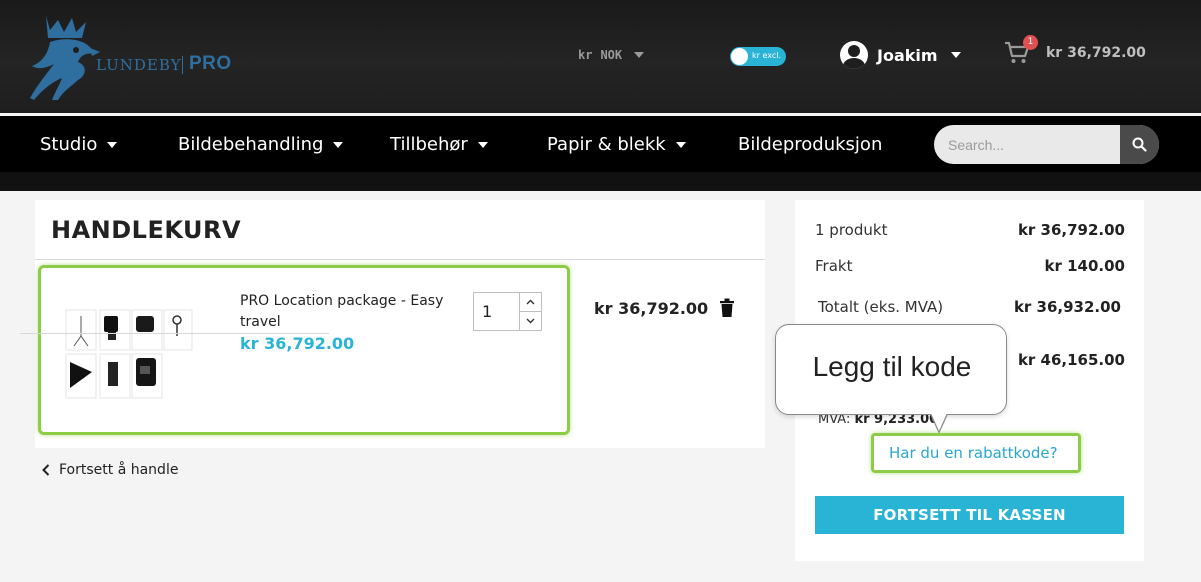 The width and height of the screenshot is (1201, 582). I want to click on nav-label: Papir & blekk, so click(606, 144).